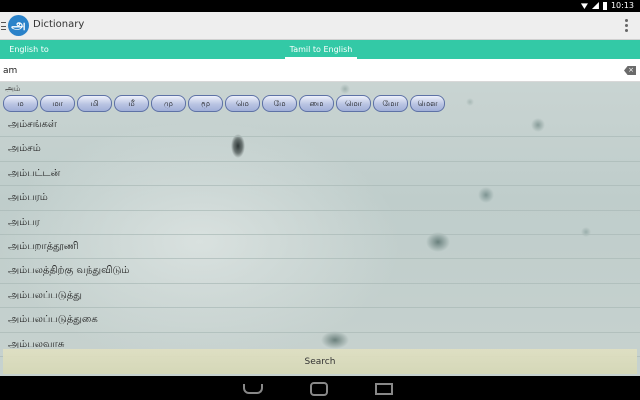  I want to click on home-icon, so click(319, 389).